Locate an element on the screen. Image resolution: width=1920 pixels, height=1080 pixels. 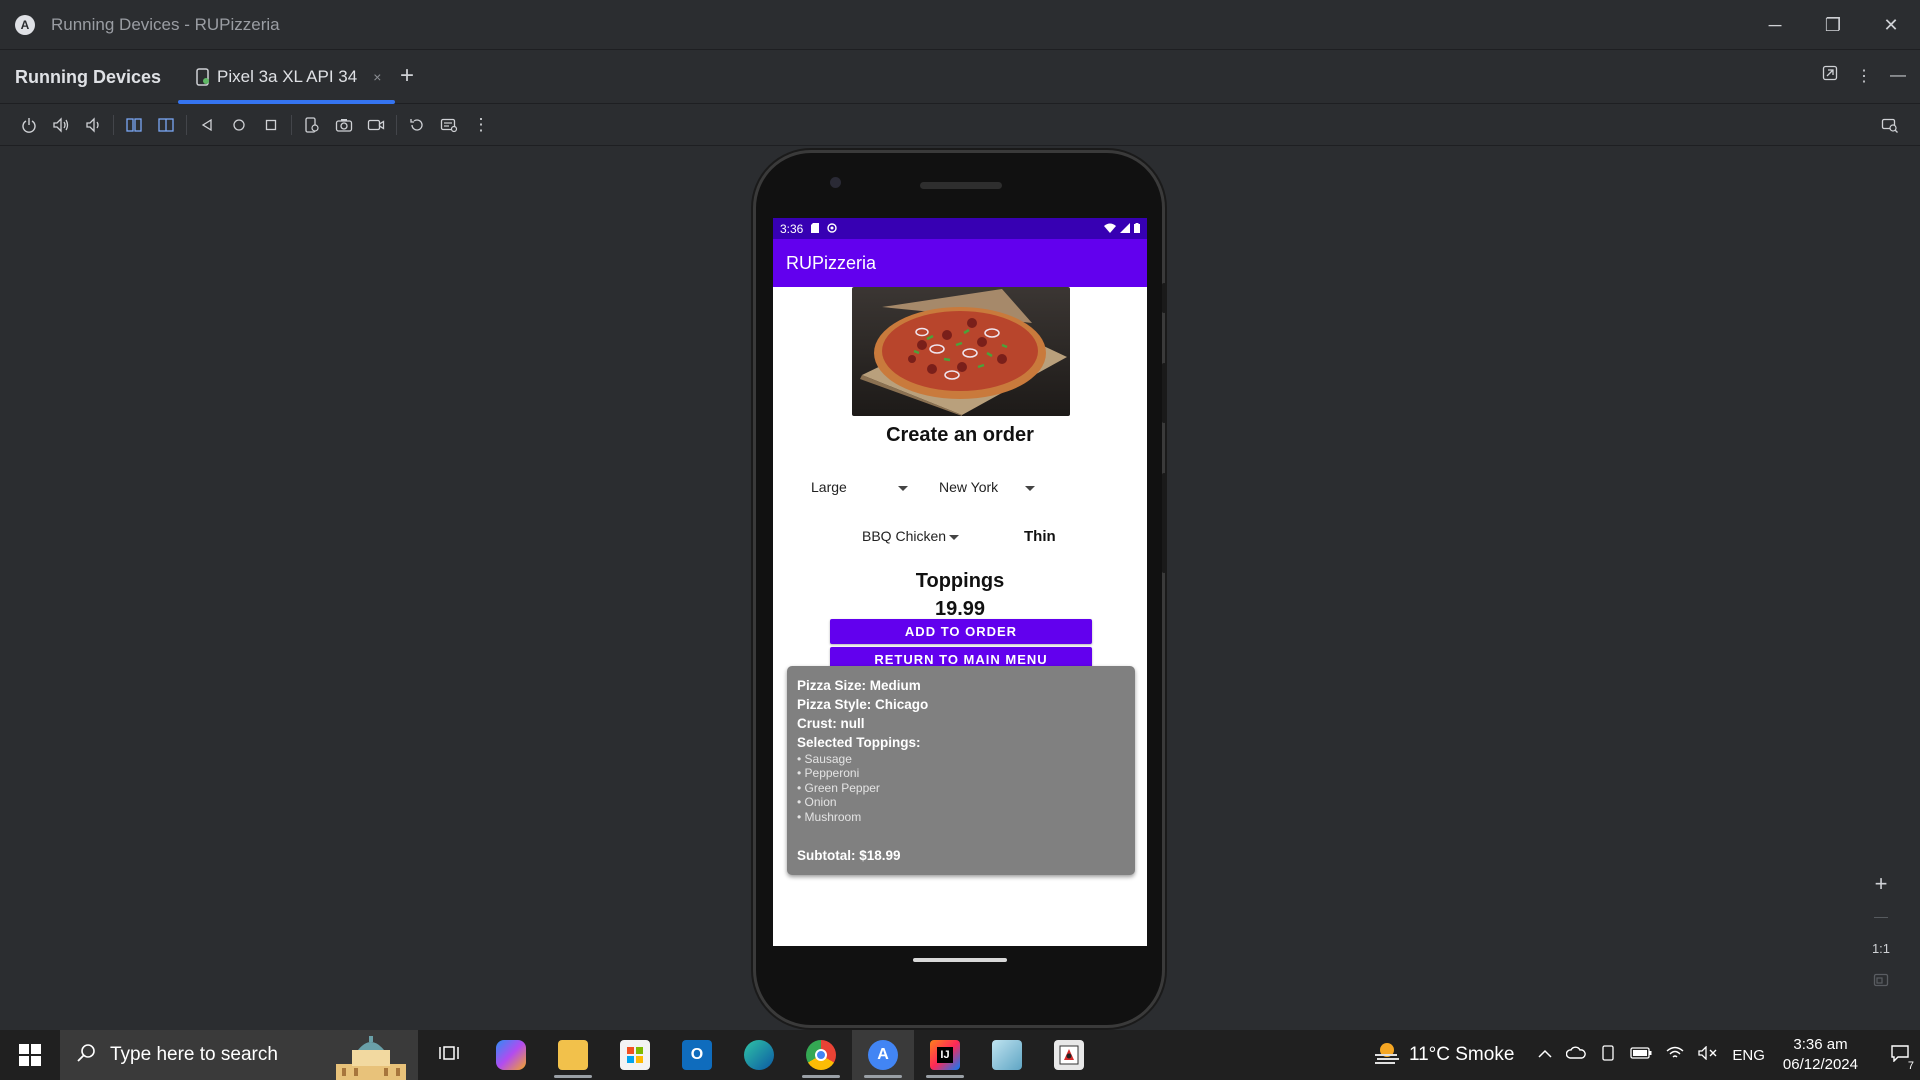
add-device-button: + is located at coordinates (407, 76).